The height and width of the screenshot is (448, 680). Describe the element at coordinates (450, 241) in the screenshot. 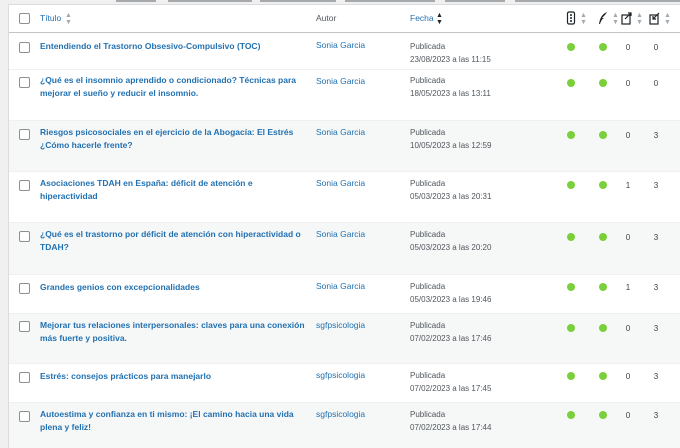

I see `post-date: Publicada 05/03/2023 a las 20:20` at that location.